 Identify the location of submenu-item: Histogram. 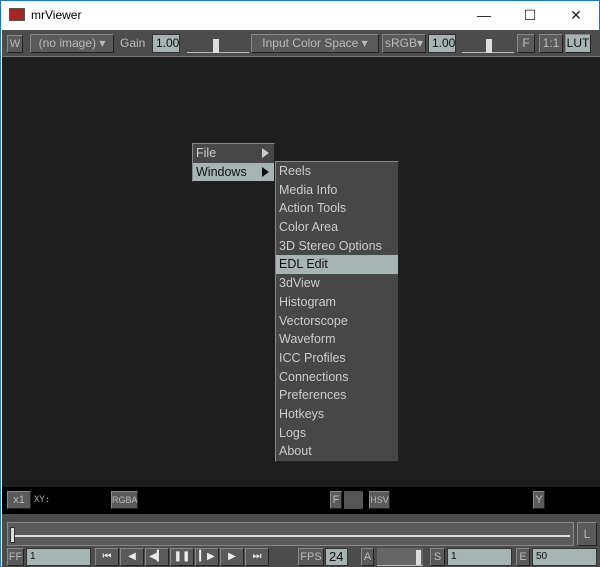
(337, 302).